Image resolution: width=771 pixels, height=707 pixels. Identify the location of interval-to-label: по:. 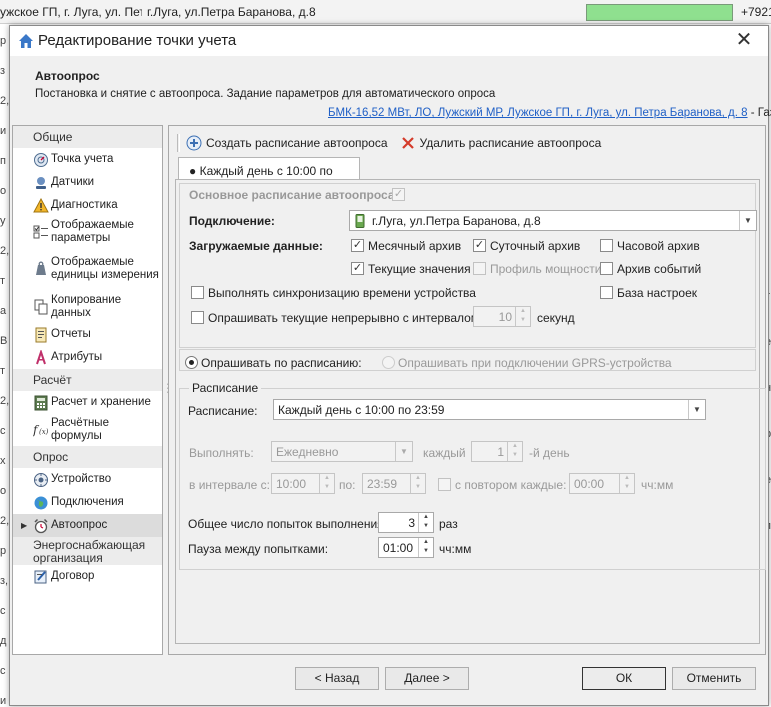
(347, 485).